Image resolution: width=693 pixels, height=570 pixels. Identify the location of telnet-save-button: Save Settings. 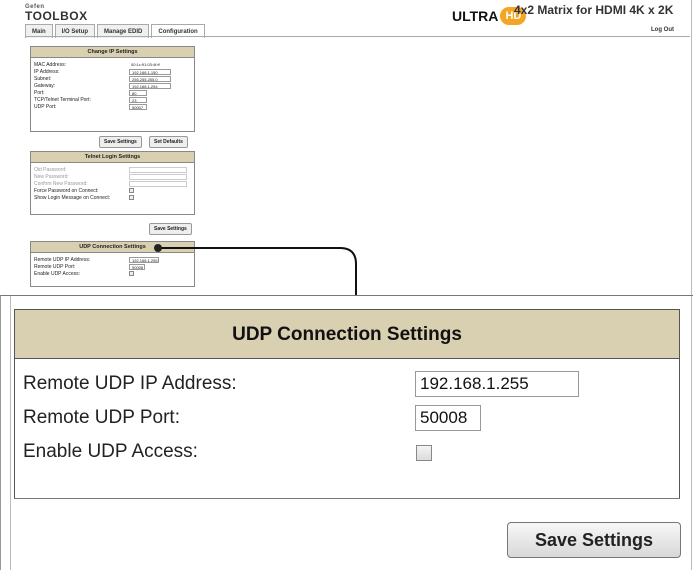
(170, 229).